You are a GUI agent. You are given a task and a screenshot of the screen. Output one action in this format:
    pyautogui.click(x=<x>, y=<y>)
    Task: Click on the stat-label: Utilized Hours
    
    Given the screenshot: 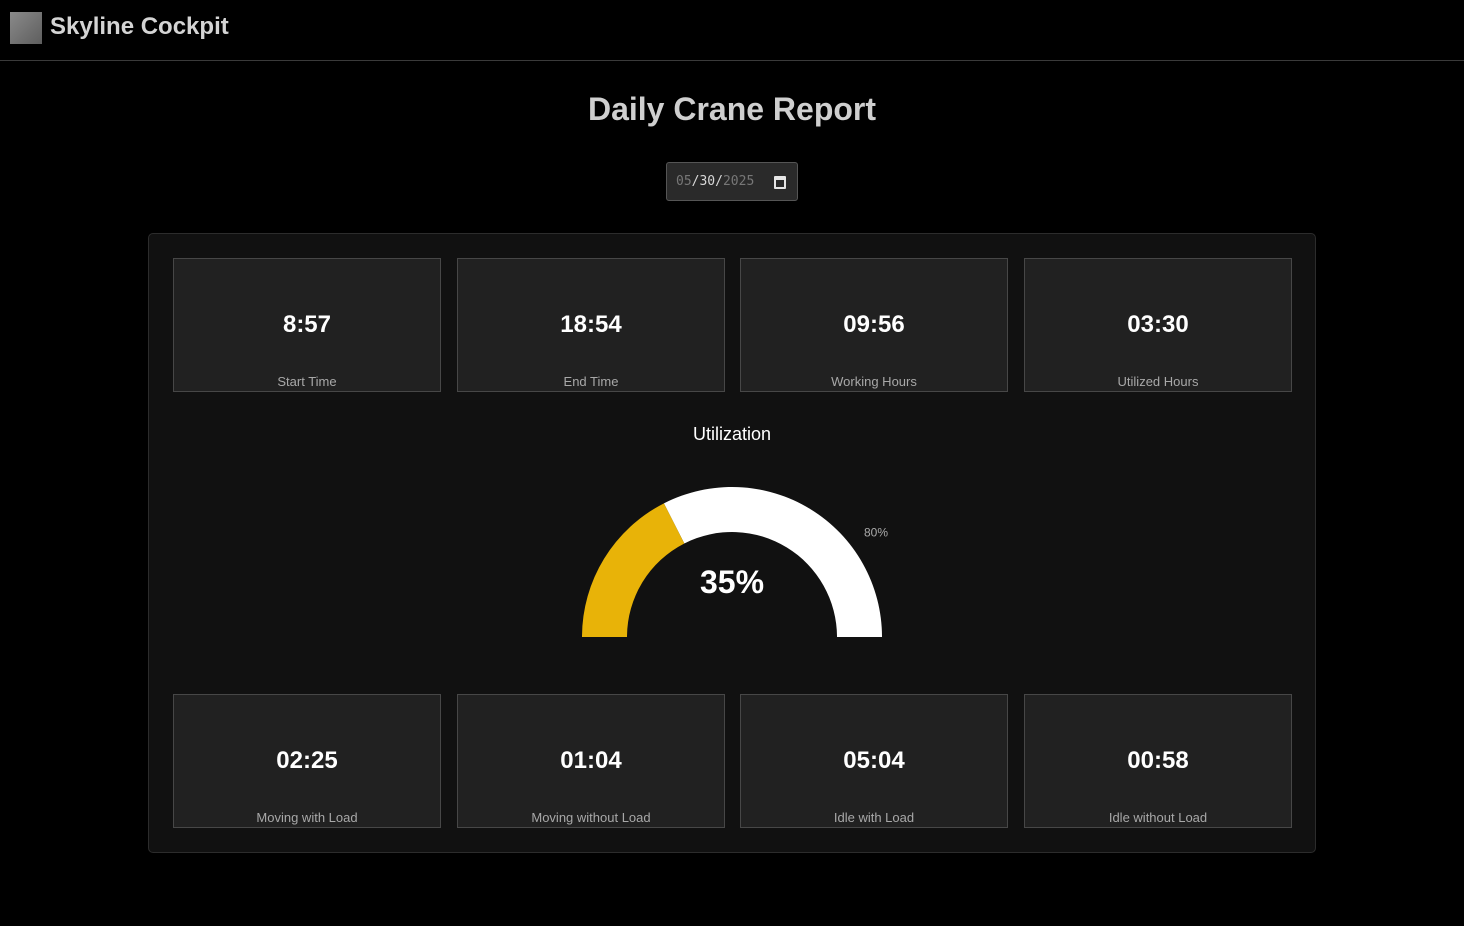 What is the action you would take?
    pyautogui.click(x=1158, y=381)
    